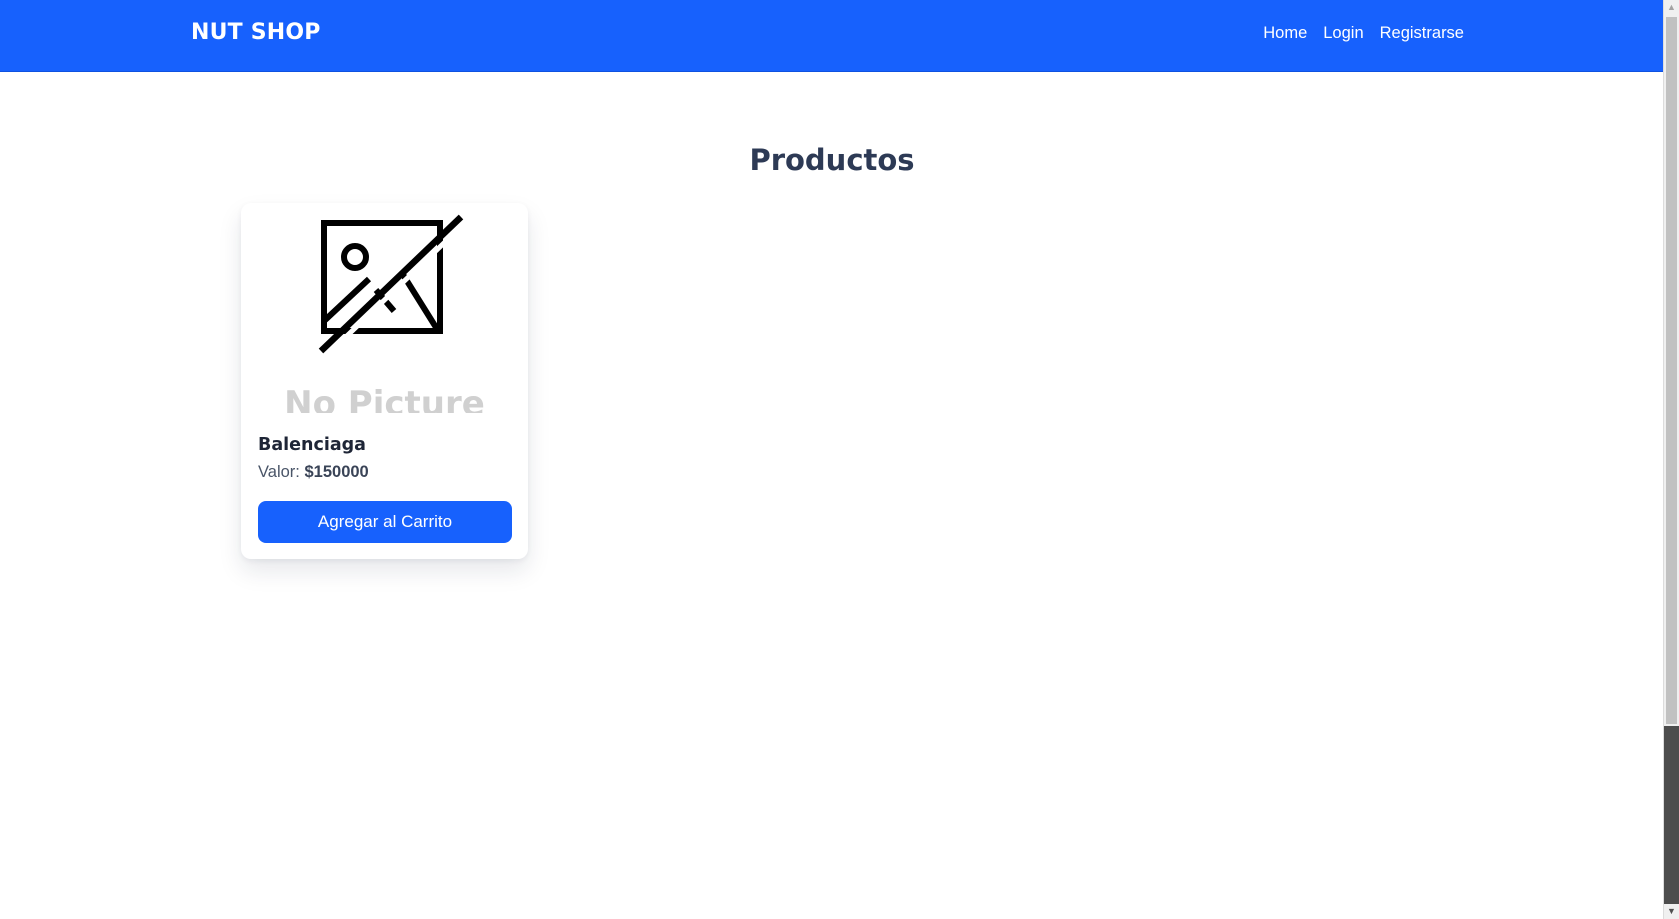  What do you see at coordinates (312, 445) in the screenshot?
I see `product-name: Balenciaga` at bounding box center [312, 445].